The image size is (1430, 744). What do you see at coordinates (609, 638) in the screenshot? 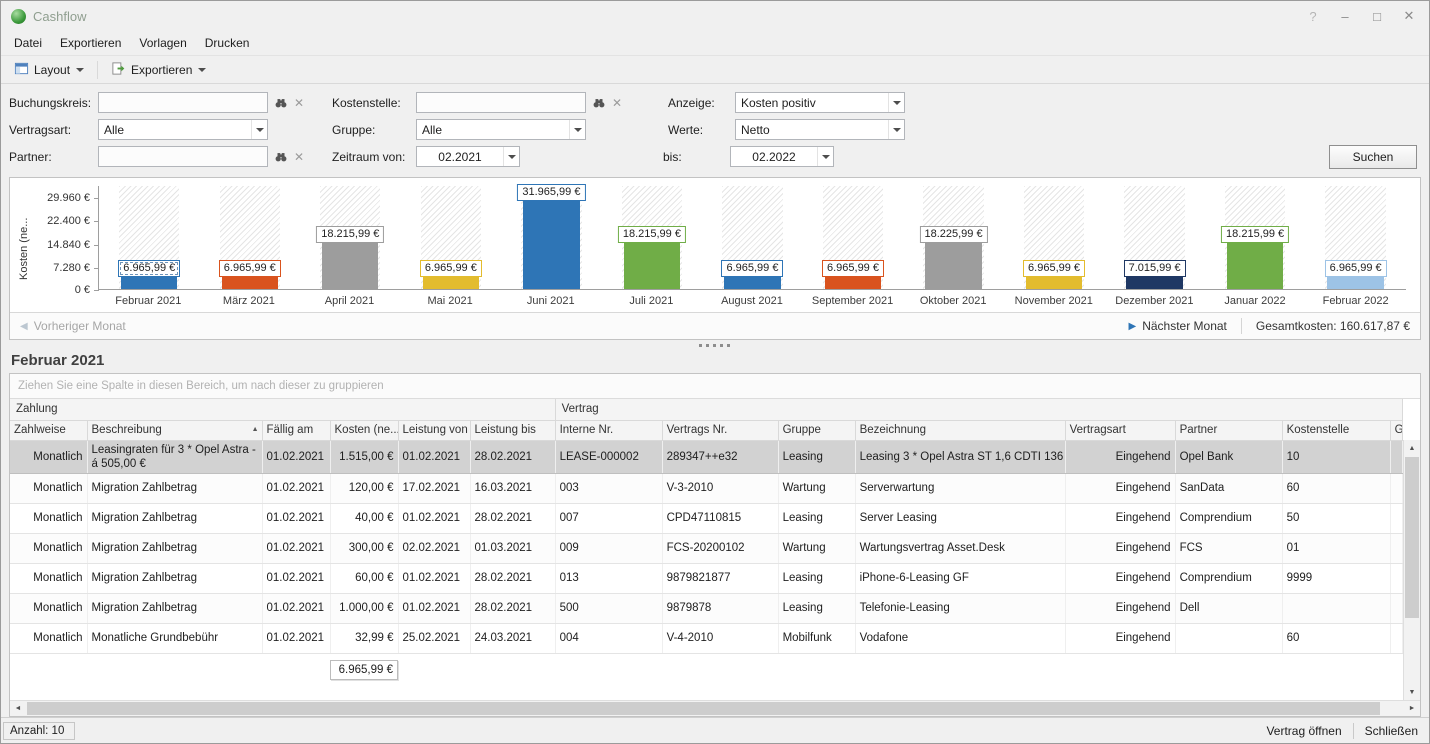
I see `cell: 004` at bounding box center [609, 638].